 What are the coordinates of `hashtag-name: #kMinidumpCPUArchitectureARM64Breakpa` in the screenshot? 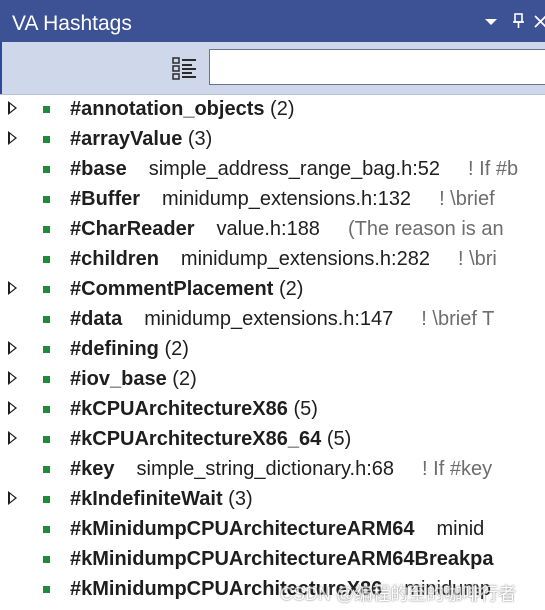 It's located at (282, 559).